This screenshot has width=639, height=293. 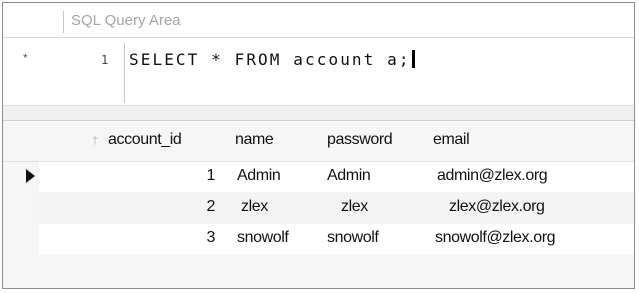 What do you see at coordinates (105, 60) in the screenshot?
I see `line-number: 1` at bounding box center [105, 60].